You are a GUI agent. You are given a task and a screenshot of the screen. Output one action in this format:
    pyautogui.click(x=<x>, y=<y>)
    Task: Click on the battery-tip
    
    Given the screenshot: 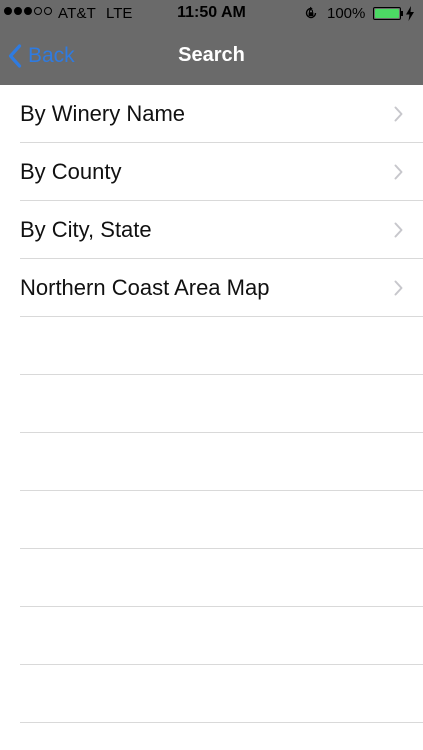 What is the action you would take?
    pyautogui.click(x=402, y=13)
    